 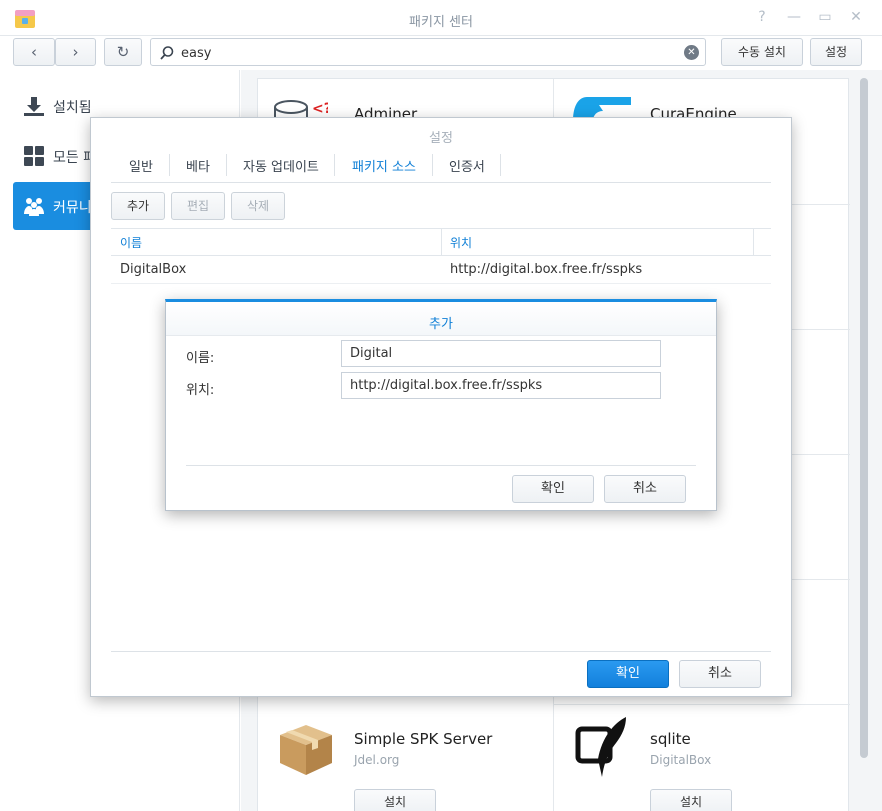 What do you see at coordinates (441, 138) in the screenshot?
I see `dialog-title: 설정` at bounding box center [441, 138].